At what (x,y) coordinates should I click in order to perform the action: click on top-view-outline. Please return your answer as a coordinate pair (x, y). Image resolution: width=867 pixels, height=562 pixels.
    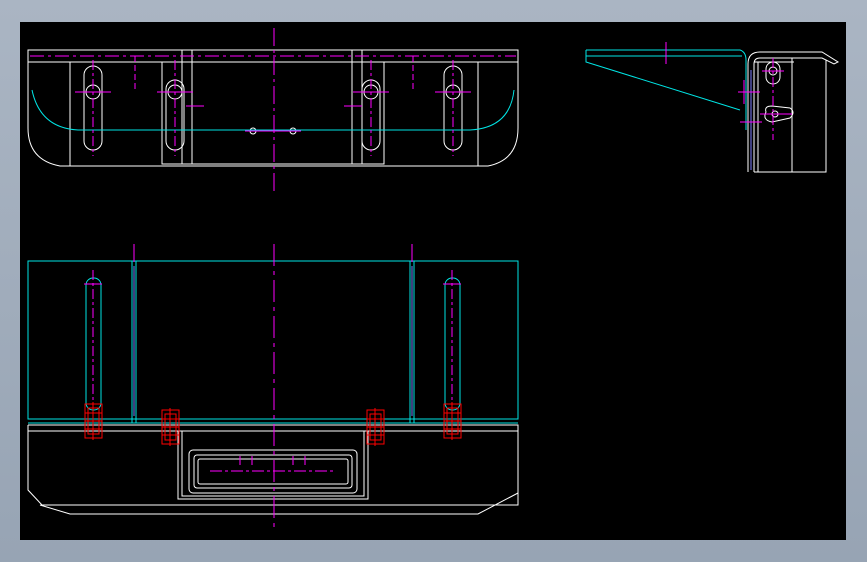
    Looking at the image, I should click on (273, 108).